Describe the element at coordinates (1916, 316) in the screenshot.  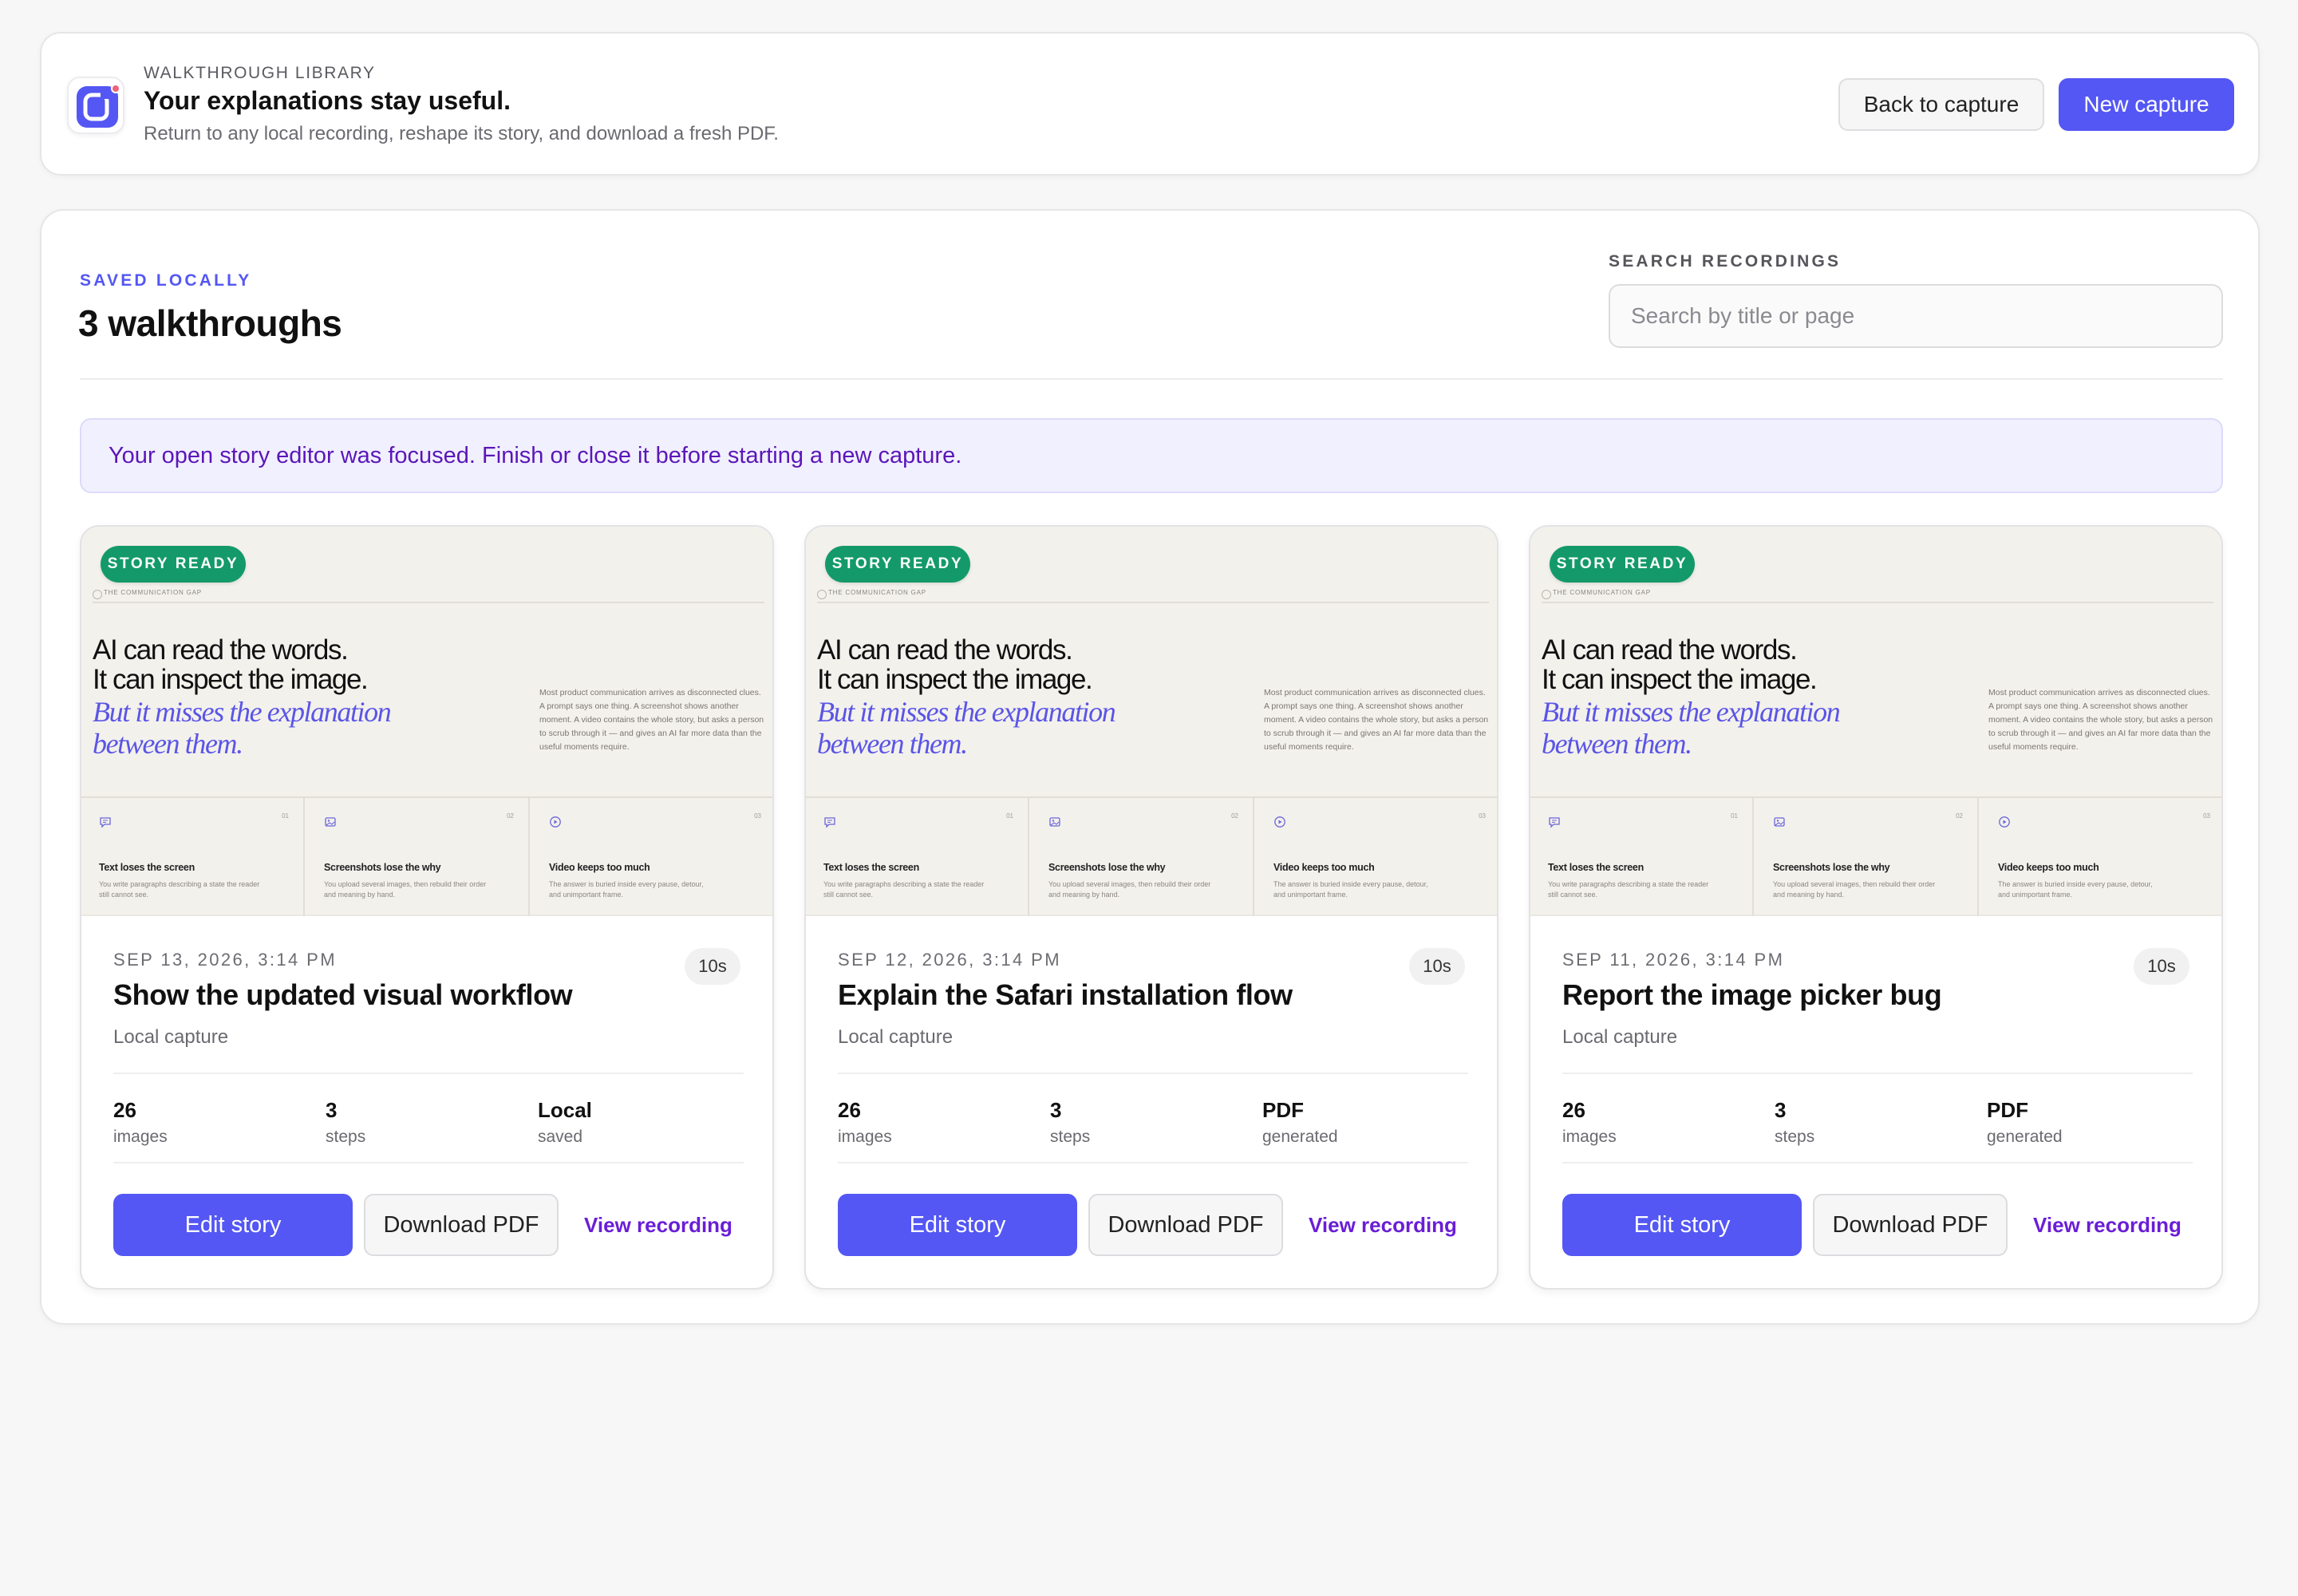
I see `search-input` at that location.